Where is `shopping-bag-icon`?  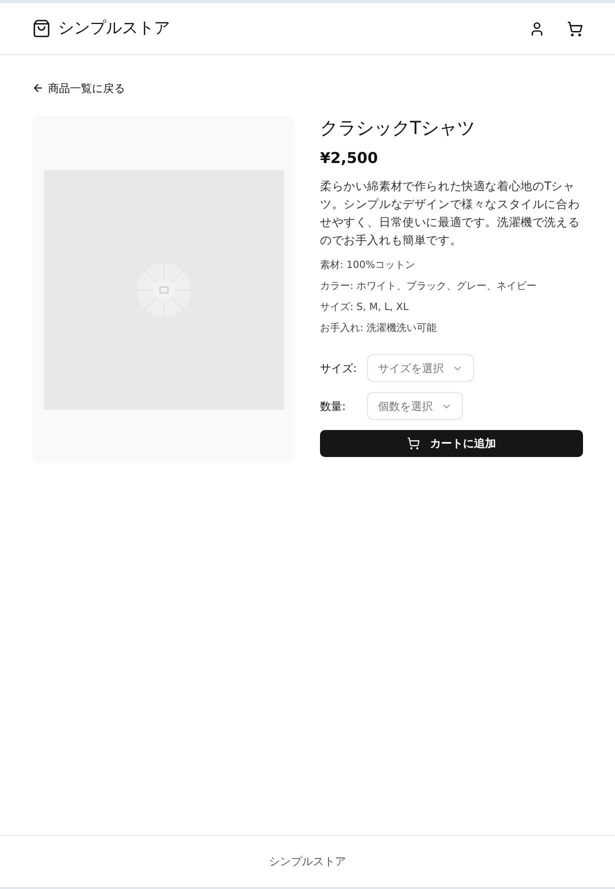 shopping-bag-icon is located at coordinates (41, 28).